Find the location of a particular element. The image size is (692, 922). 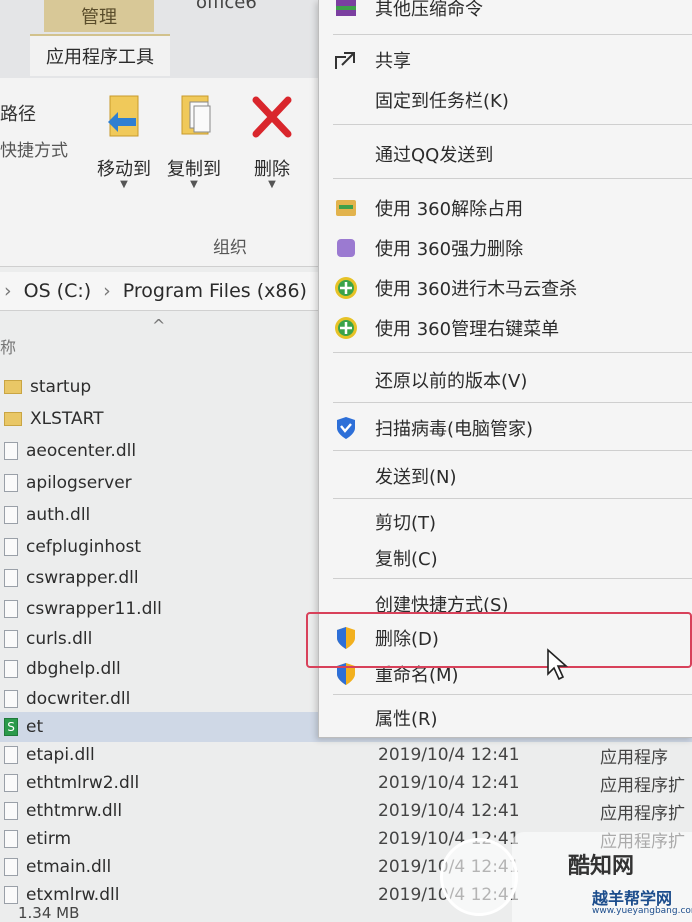

delete-x-icon is located at coordinates (272, 117).